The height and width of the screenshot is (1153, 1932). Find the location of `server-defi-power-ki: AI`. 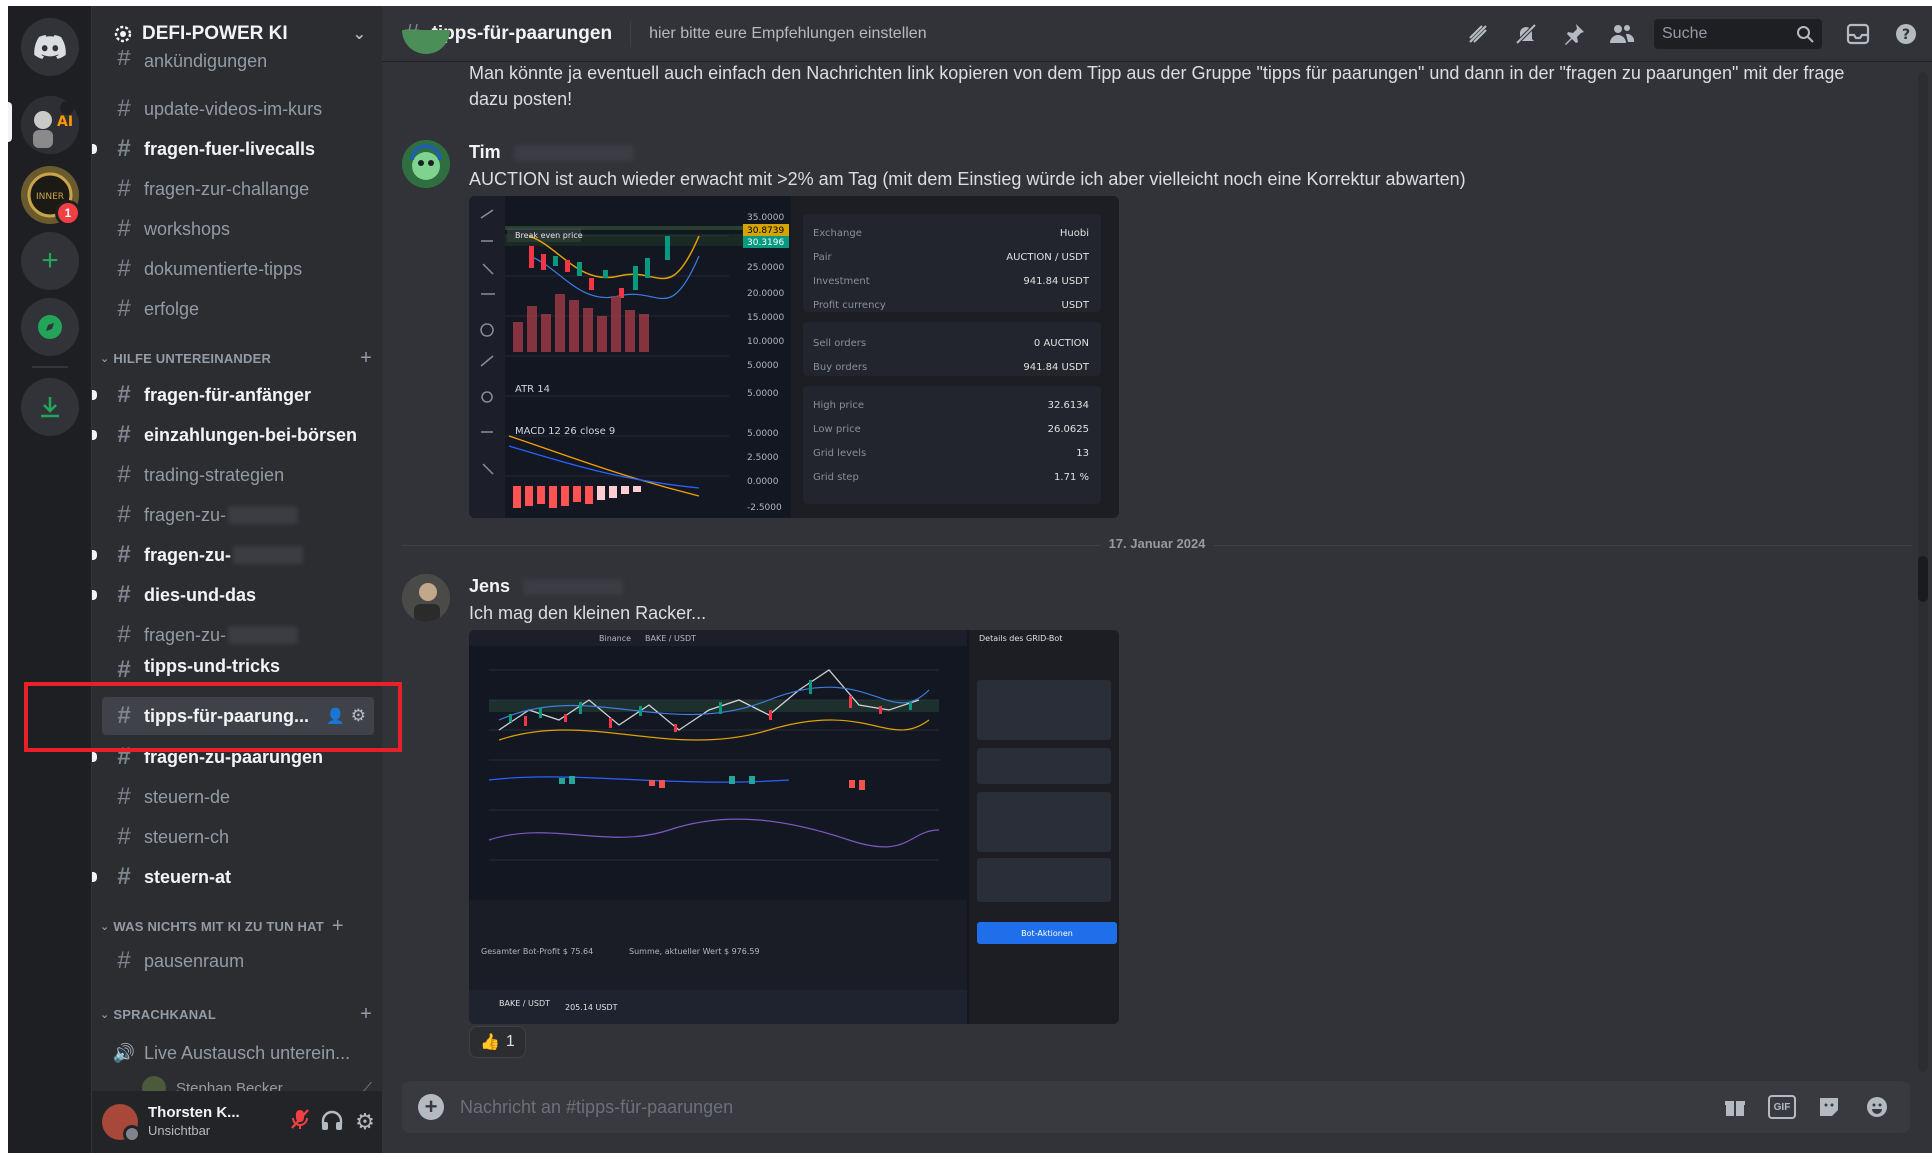

server-defi-power-ki: AI is located at coordinates (50, 125).